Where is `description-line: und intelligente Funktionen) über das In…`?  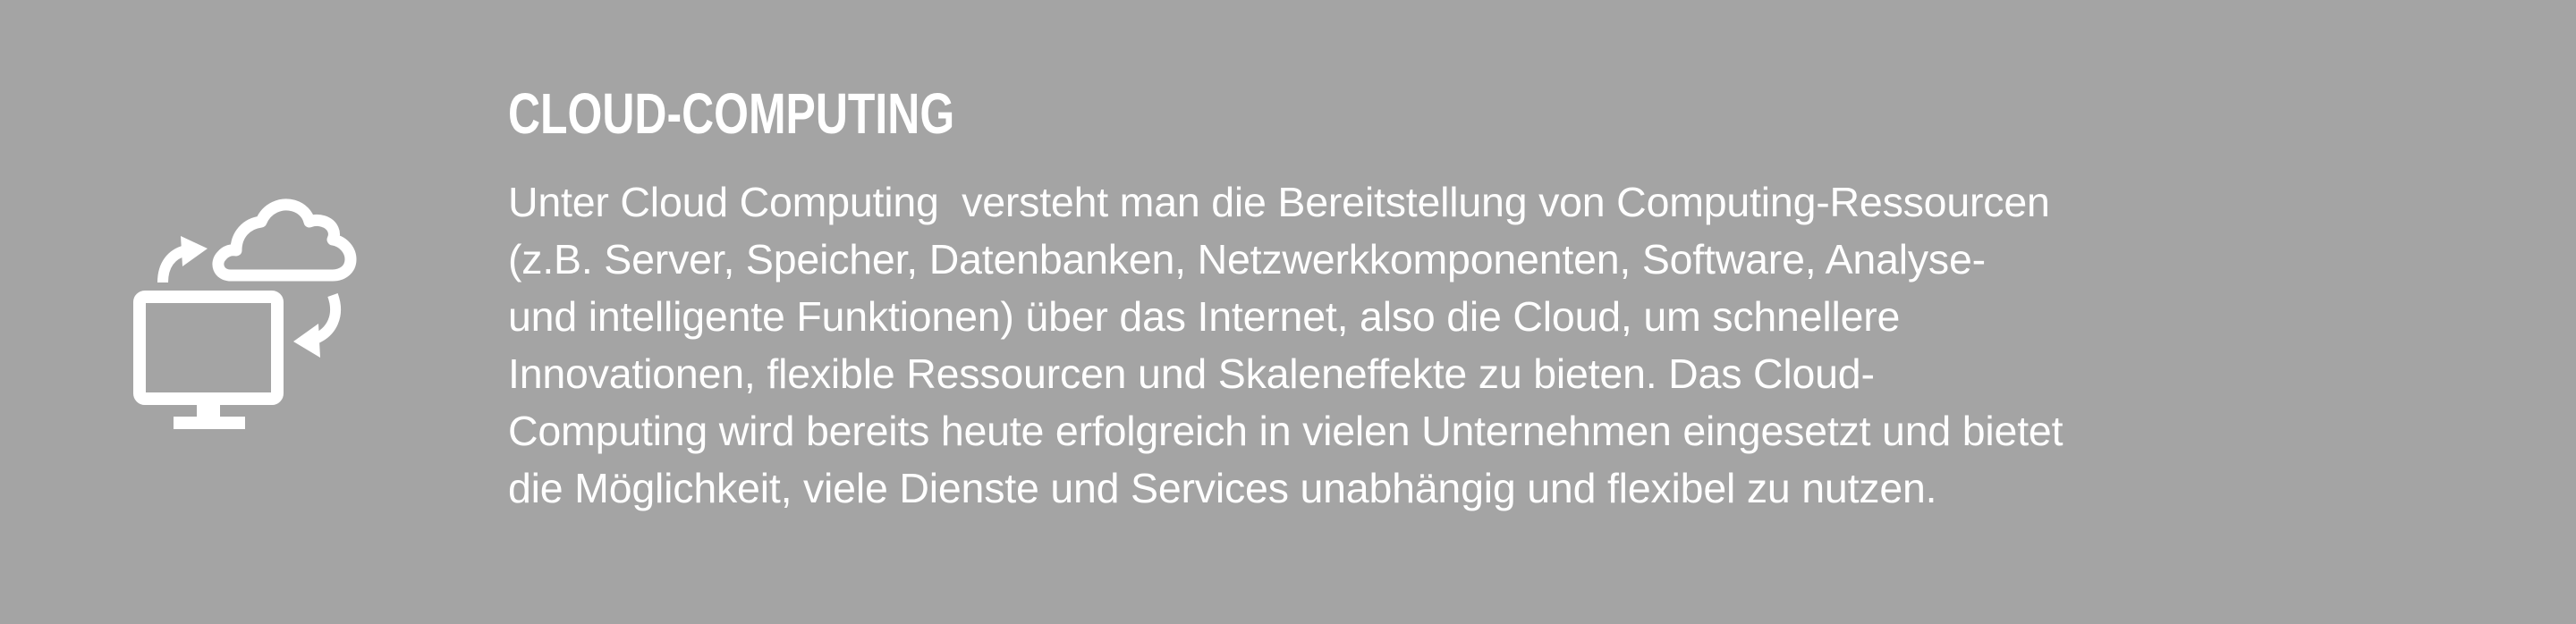 description-line: und intelligente Funktionen) über das In… is located at coordinates (1204, 316).